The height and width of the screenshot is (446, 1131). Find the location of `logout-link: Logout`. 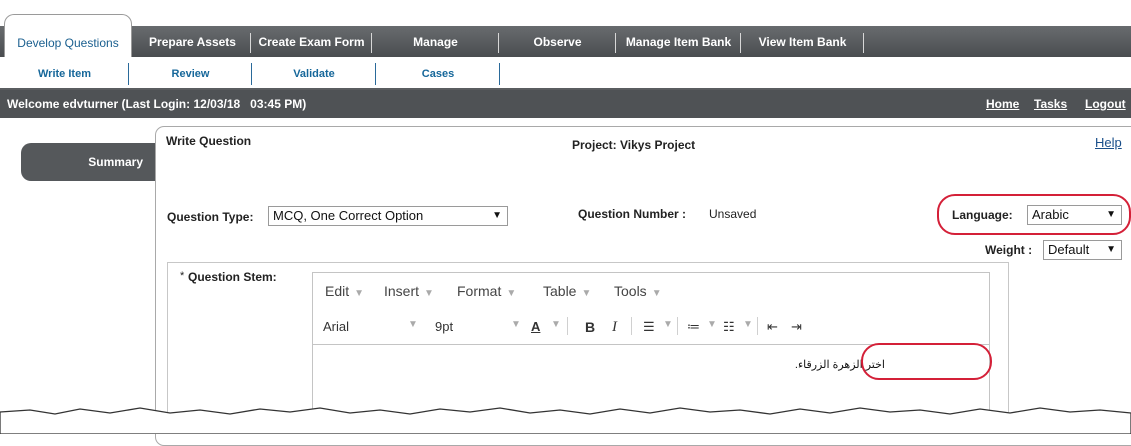

logout-link: Logout is located at coordinates (1105, 104).